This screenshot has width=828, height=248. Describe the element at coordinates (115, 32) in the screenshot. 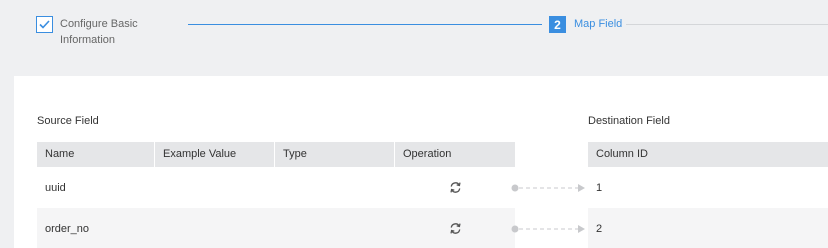

I see `step1-label: Configure Basic Information` at that location.